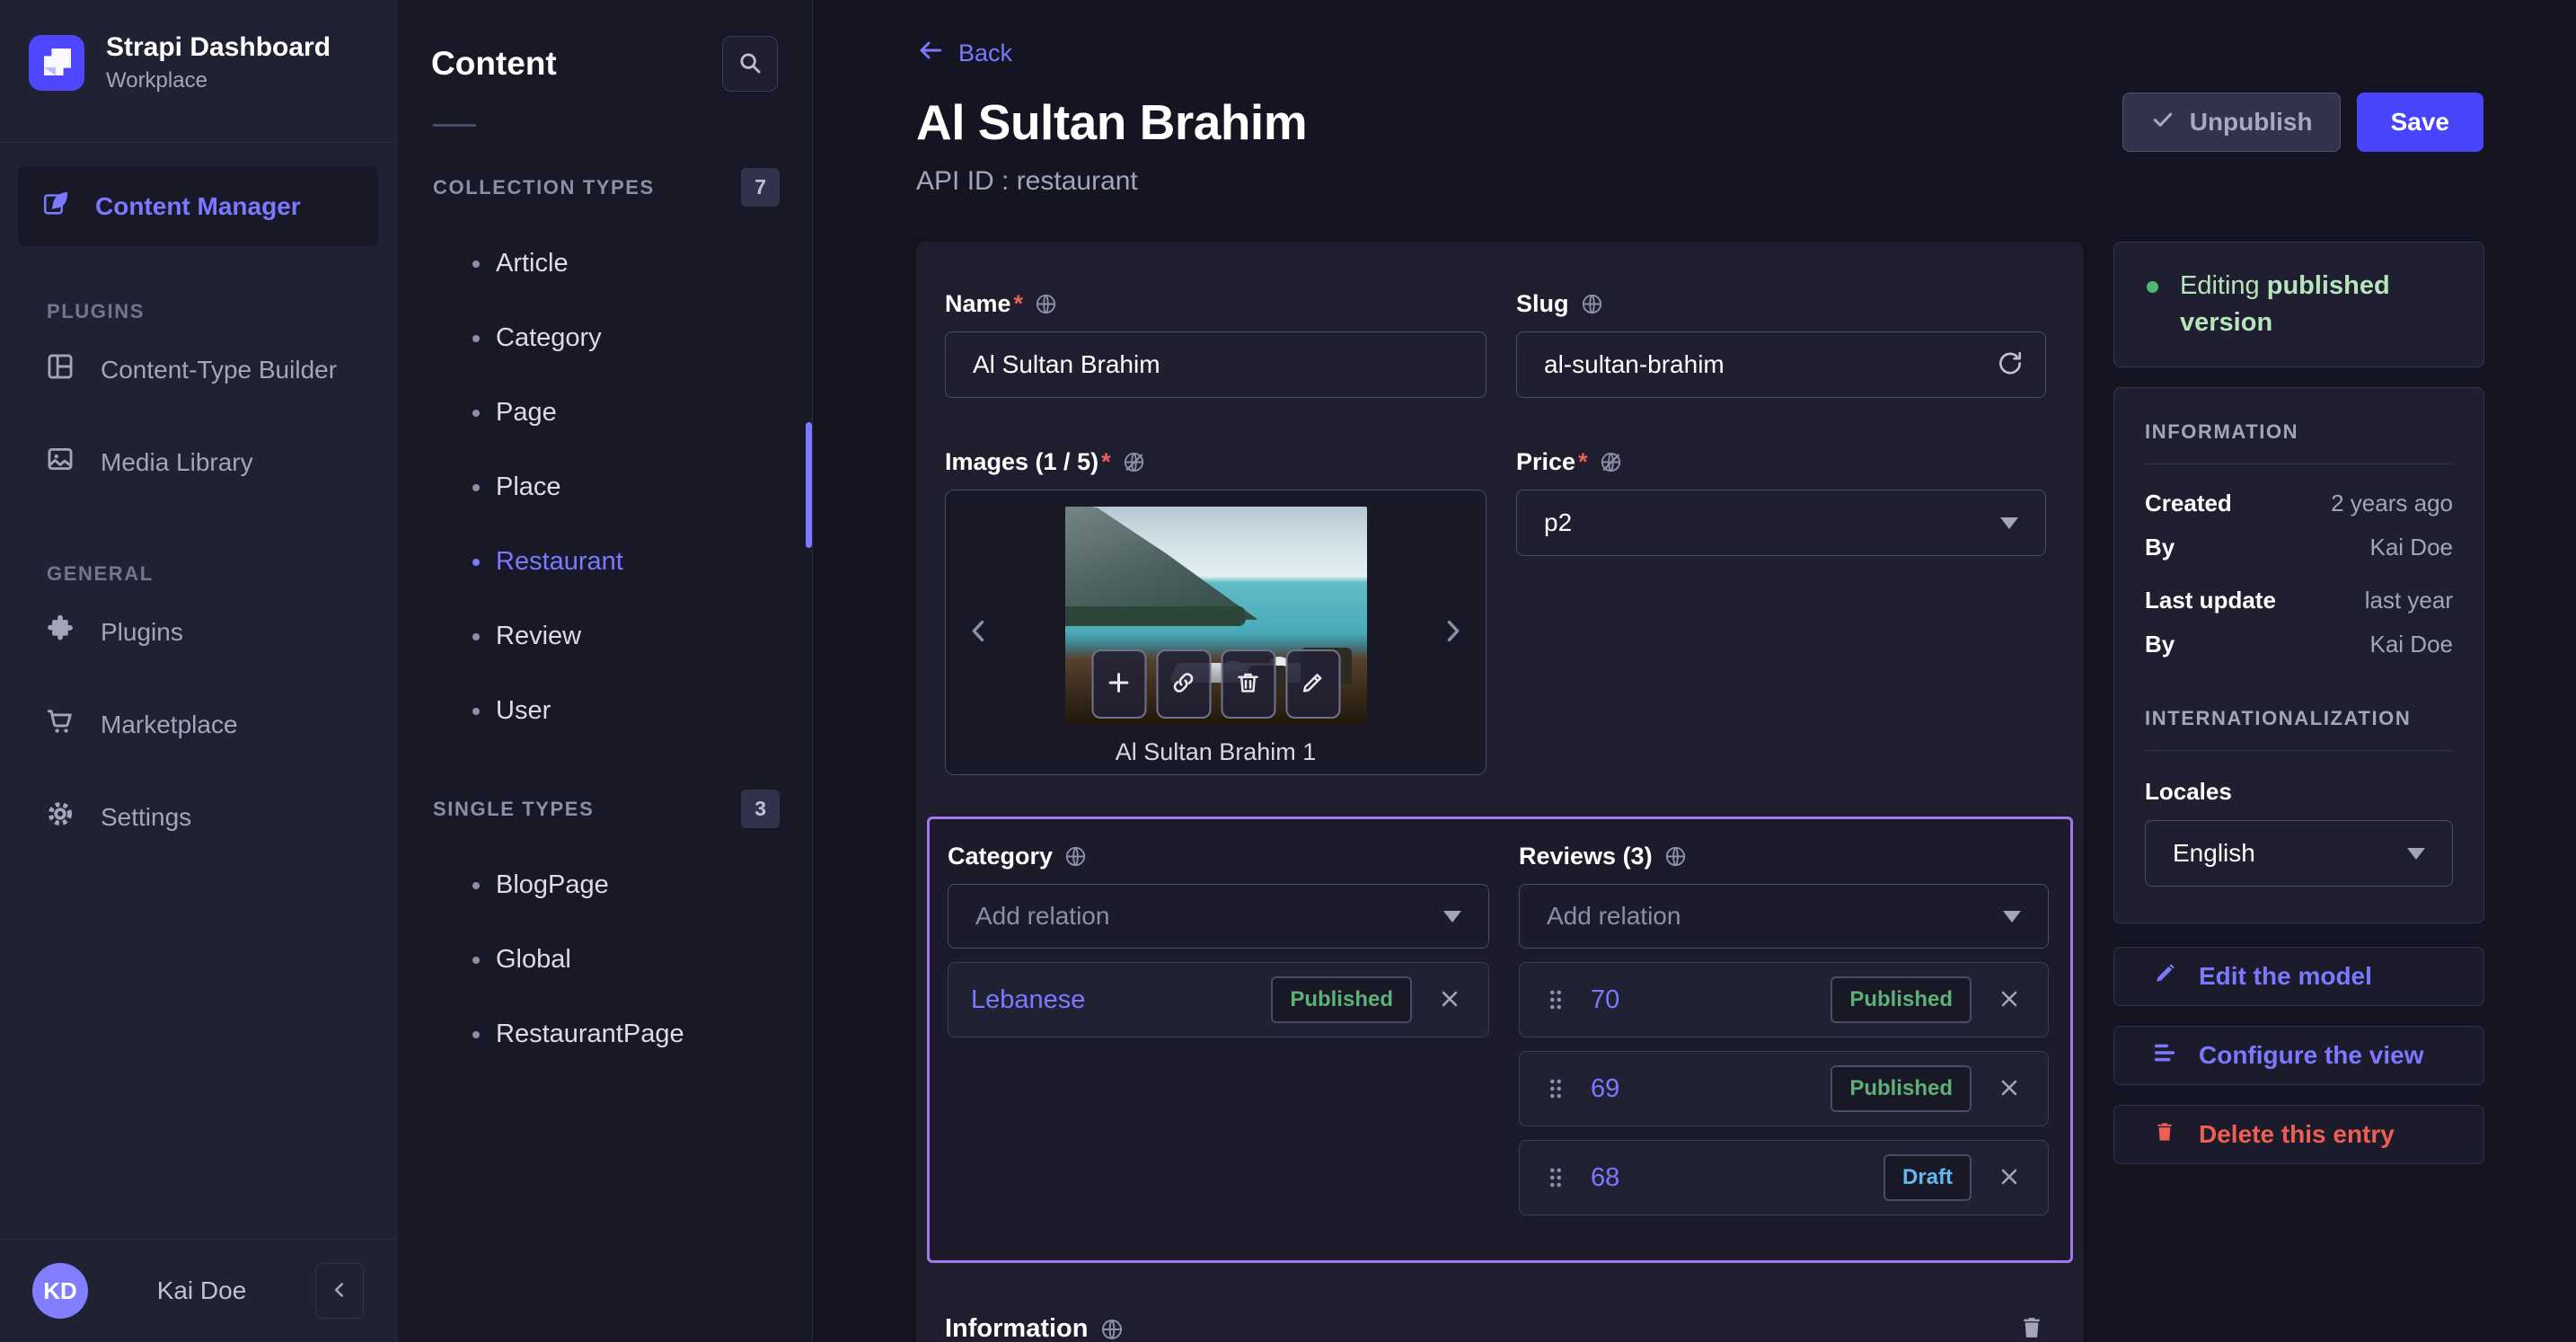 Image resolution: width=2576 pixels, height=1342 pixels. What do you see at coordinates (604, 562) in the screenshot?
I see `subnav-item-restaurant: Restaurant` at bounding box center [604, 562].